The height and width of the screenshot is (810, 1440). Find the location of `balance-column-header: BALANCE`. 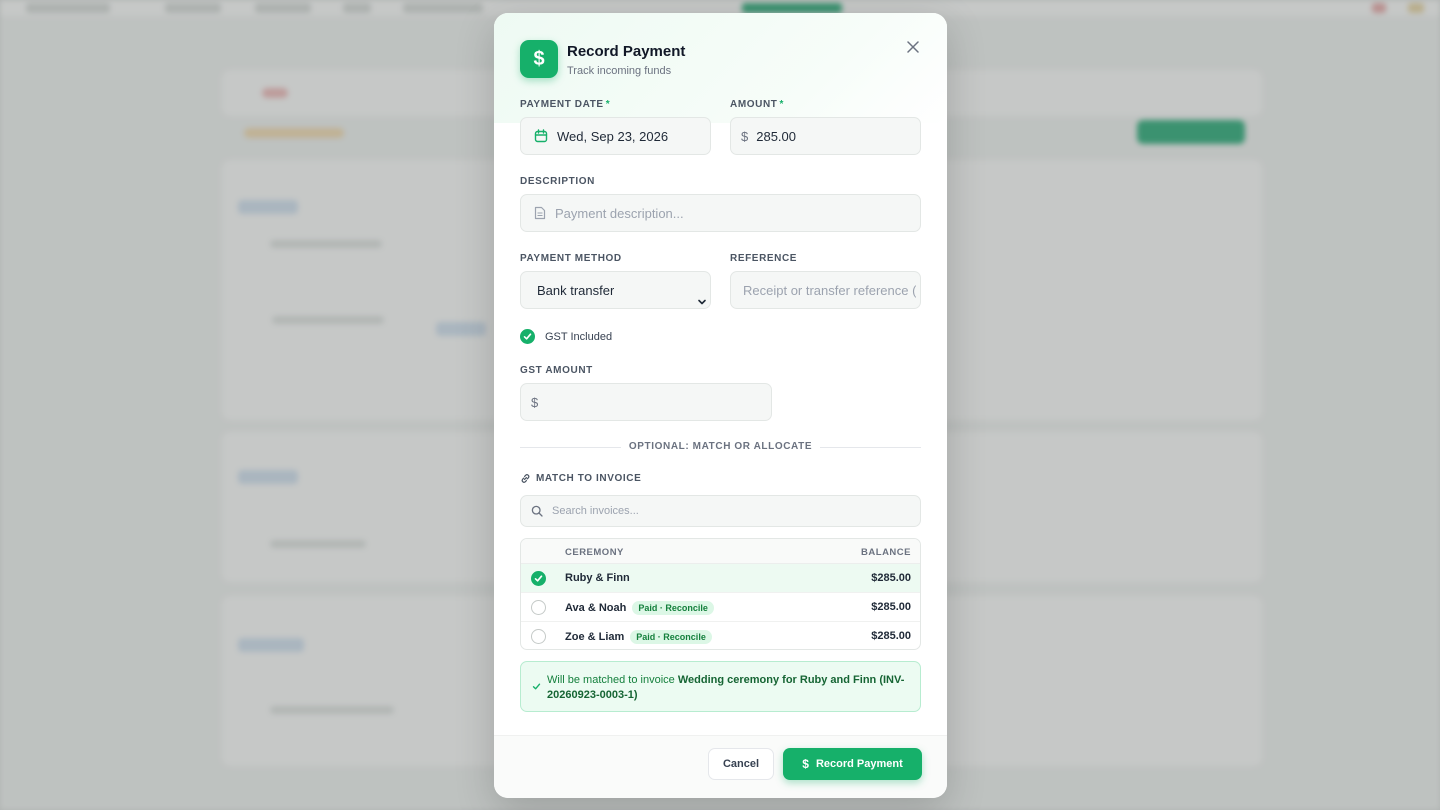

balance-column-header: BALANCE is located at coordinates (886, 552).